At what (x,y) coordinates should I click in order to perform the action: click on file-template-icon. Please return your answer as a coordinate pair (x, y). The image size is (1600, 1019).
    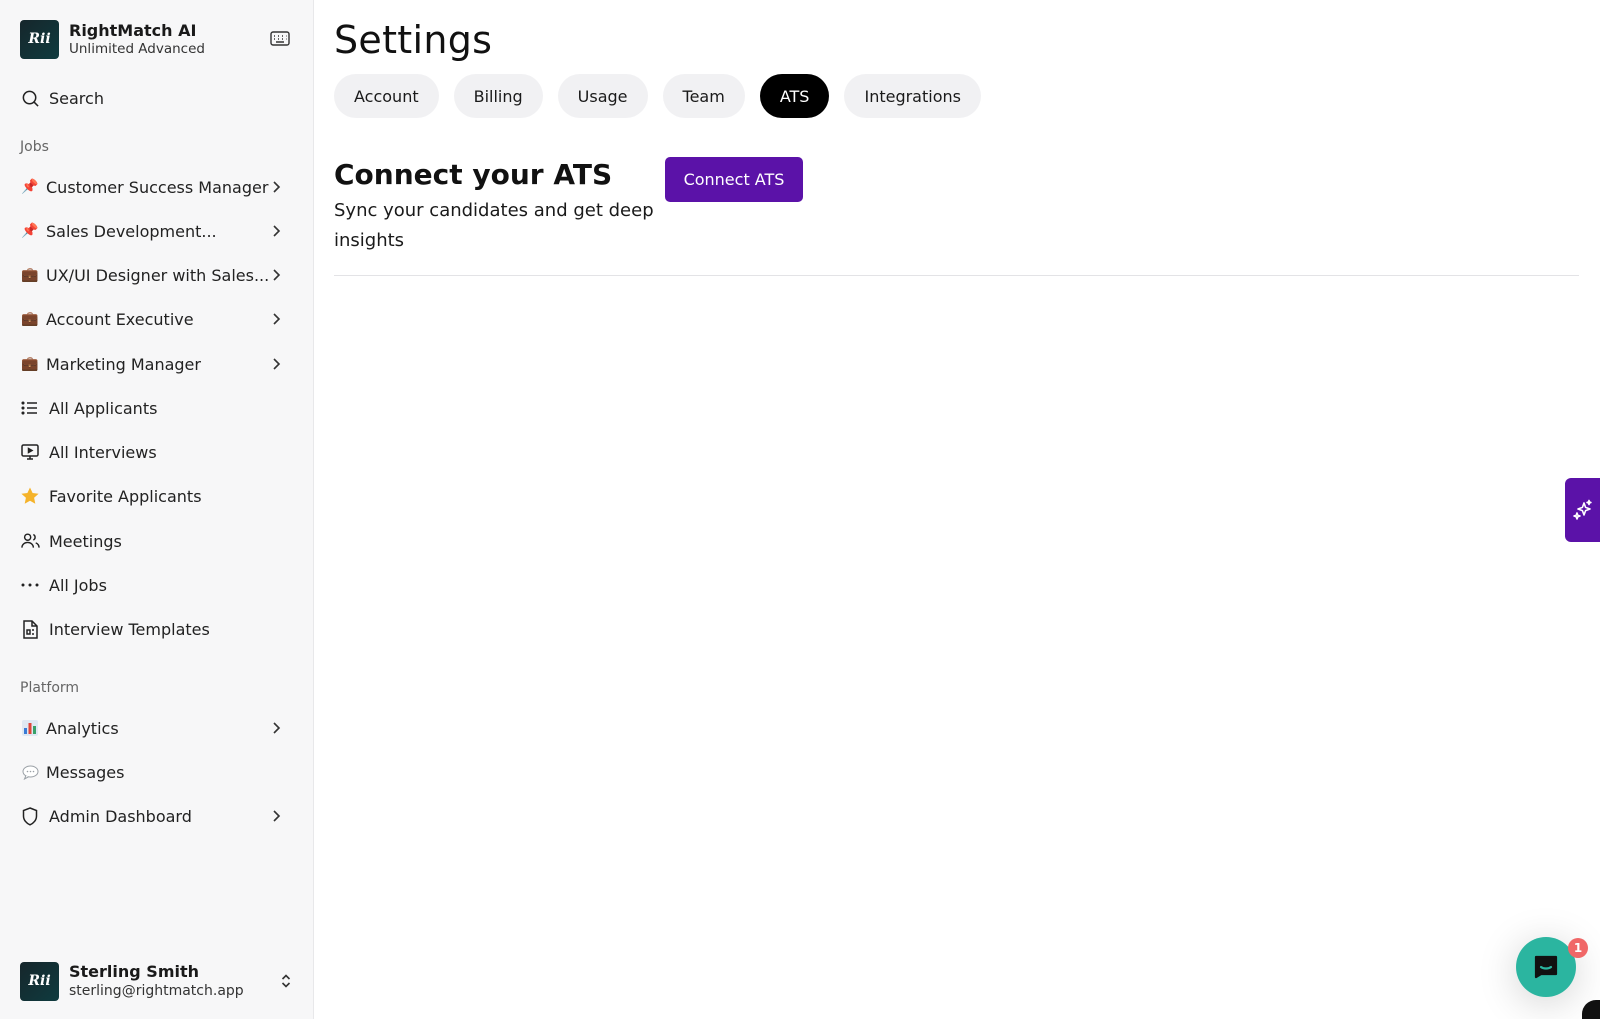
    Looking at the image, I should click on (30, 629).